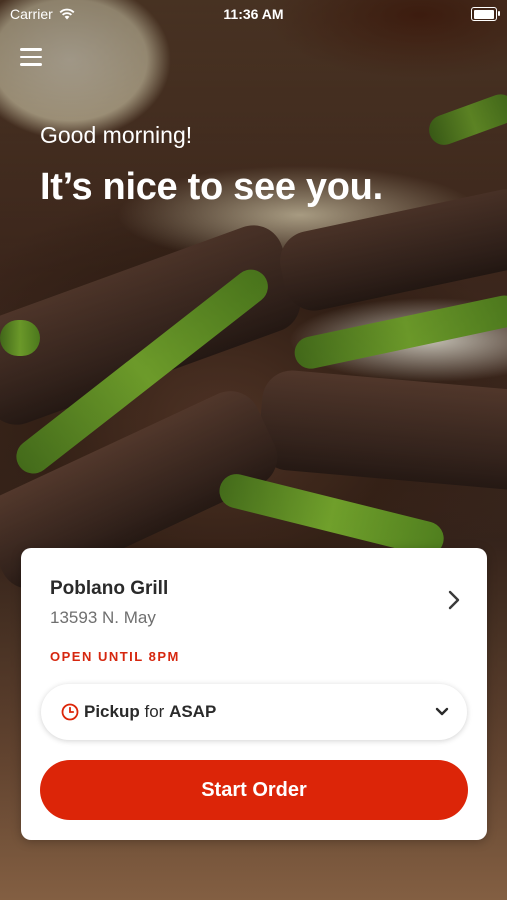 The image size is (507, 900). I want to click on pickup-label: Pickup for ASAP, so click(150, 712).